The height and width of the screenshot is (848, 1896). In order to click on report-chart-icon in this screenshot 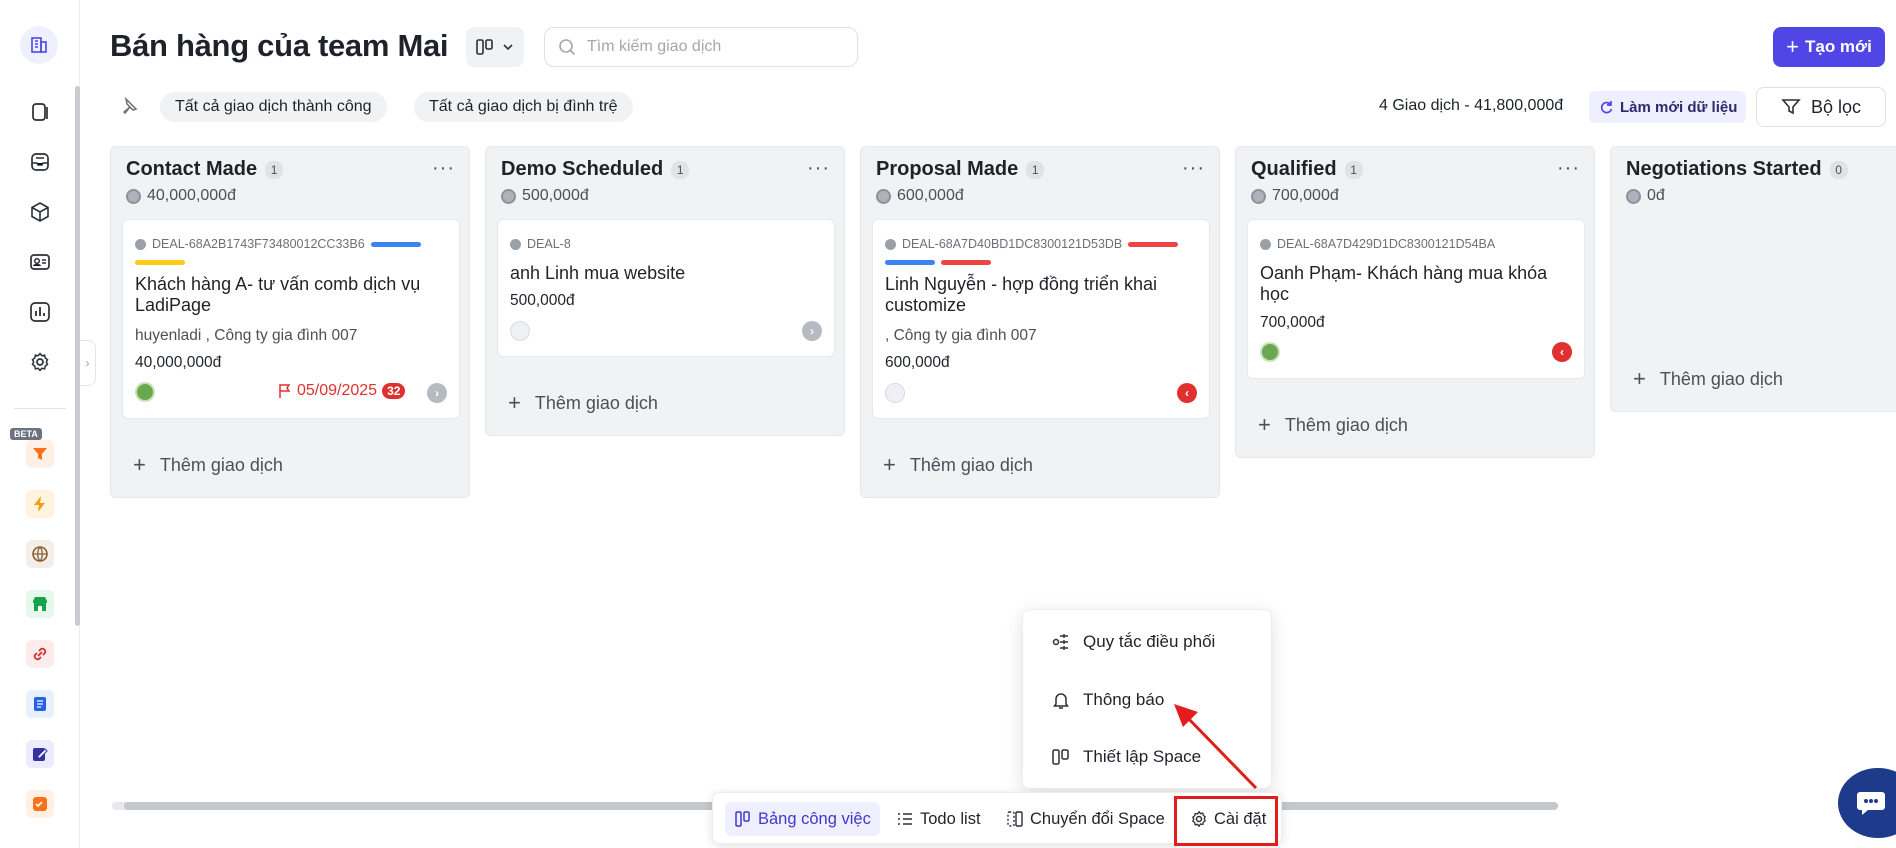, I will do `click(40, 312)`.